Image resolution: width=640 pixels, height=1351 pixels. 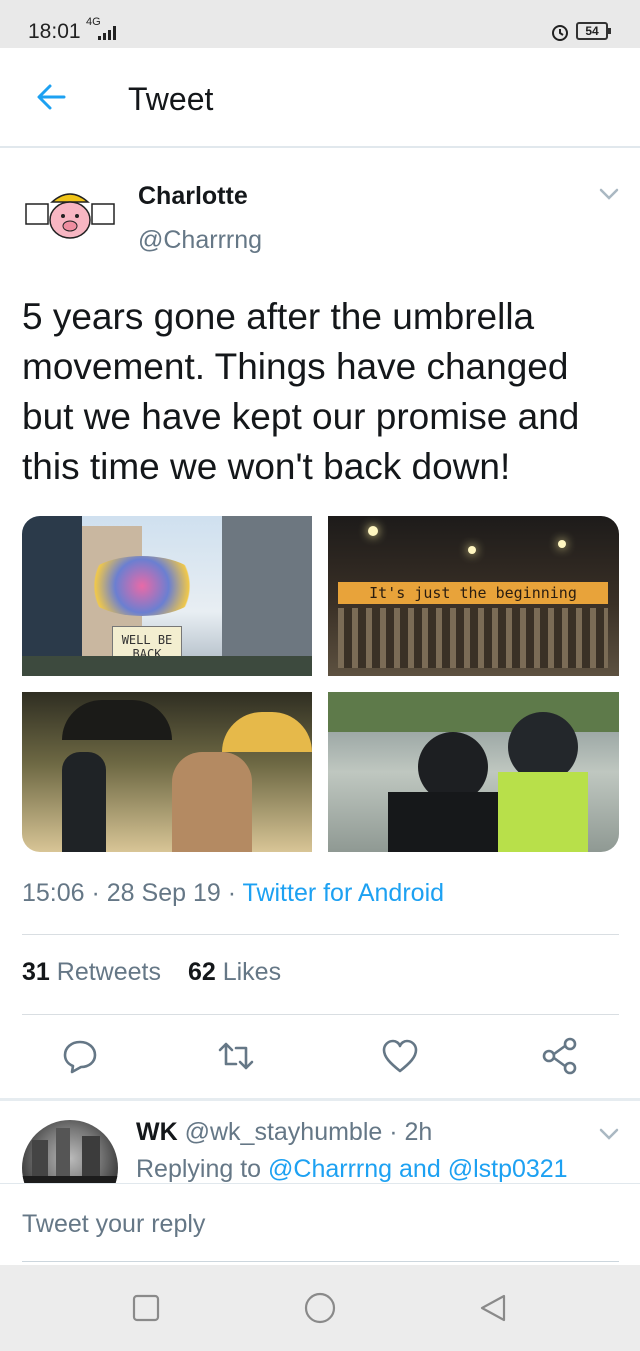 What do you see at coordinates (400, 1056) in the screenshot?
I see `like-icon` at bounding box center [400, 1056].